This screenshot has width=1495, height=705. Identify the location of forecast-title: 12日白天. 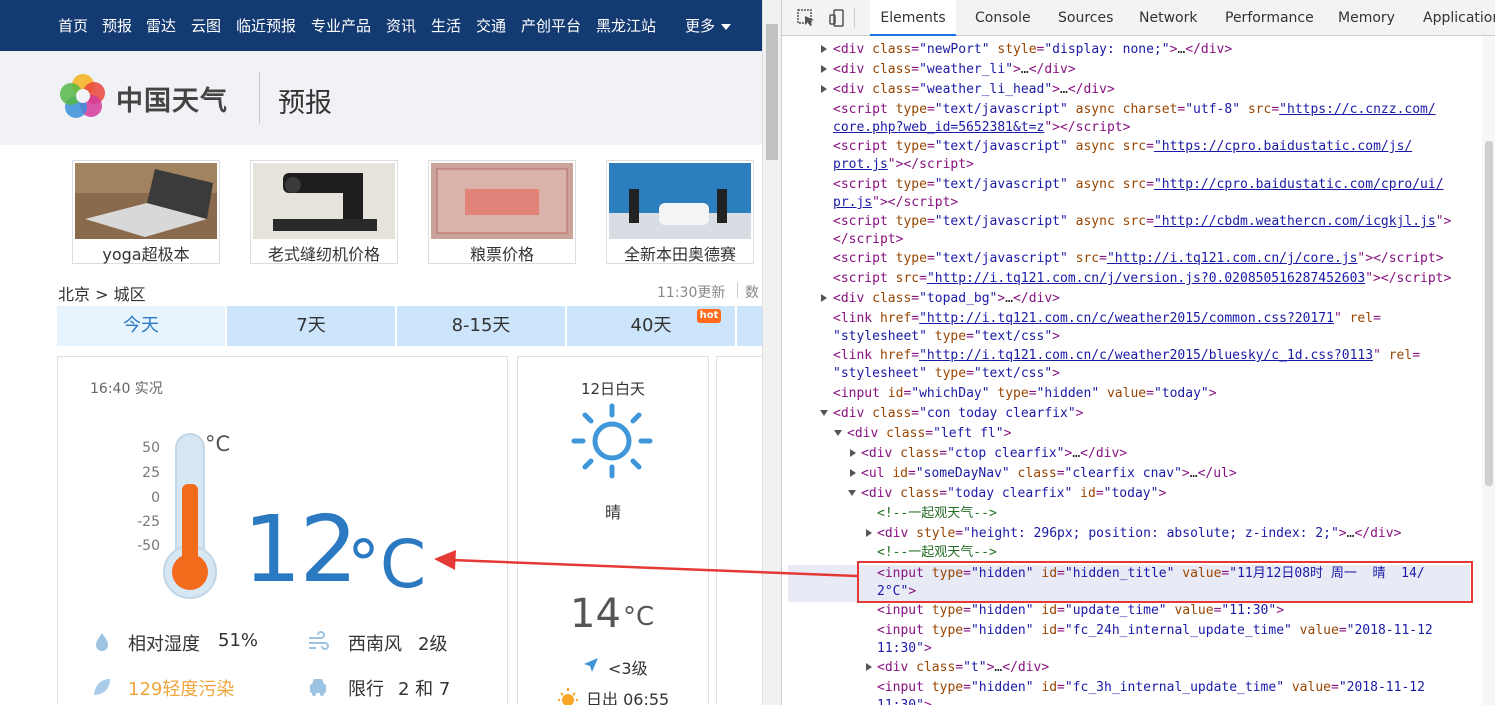
(613, 389).